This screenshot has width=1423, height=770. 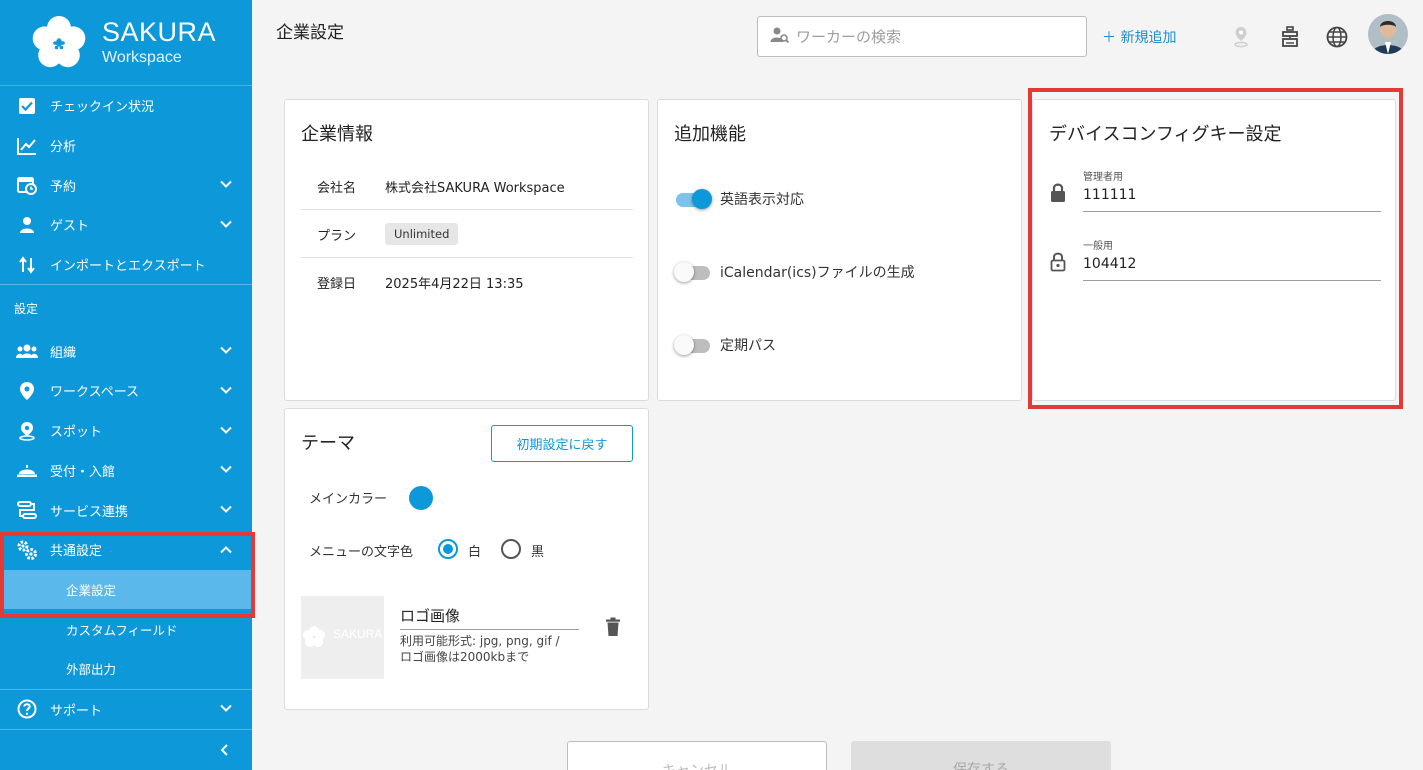 I want to click on worker-search, so click(x=922, y=36).